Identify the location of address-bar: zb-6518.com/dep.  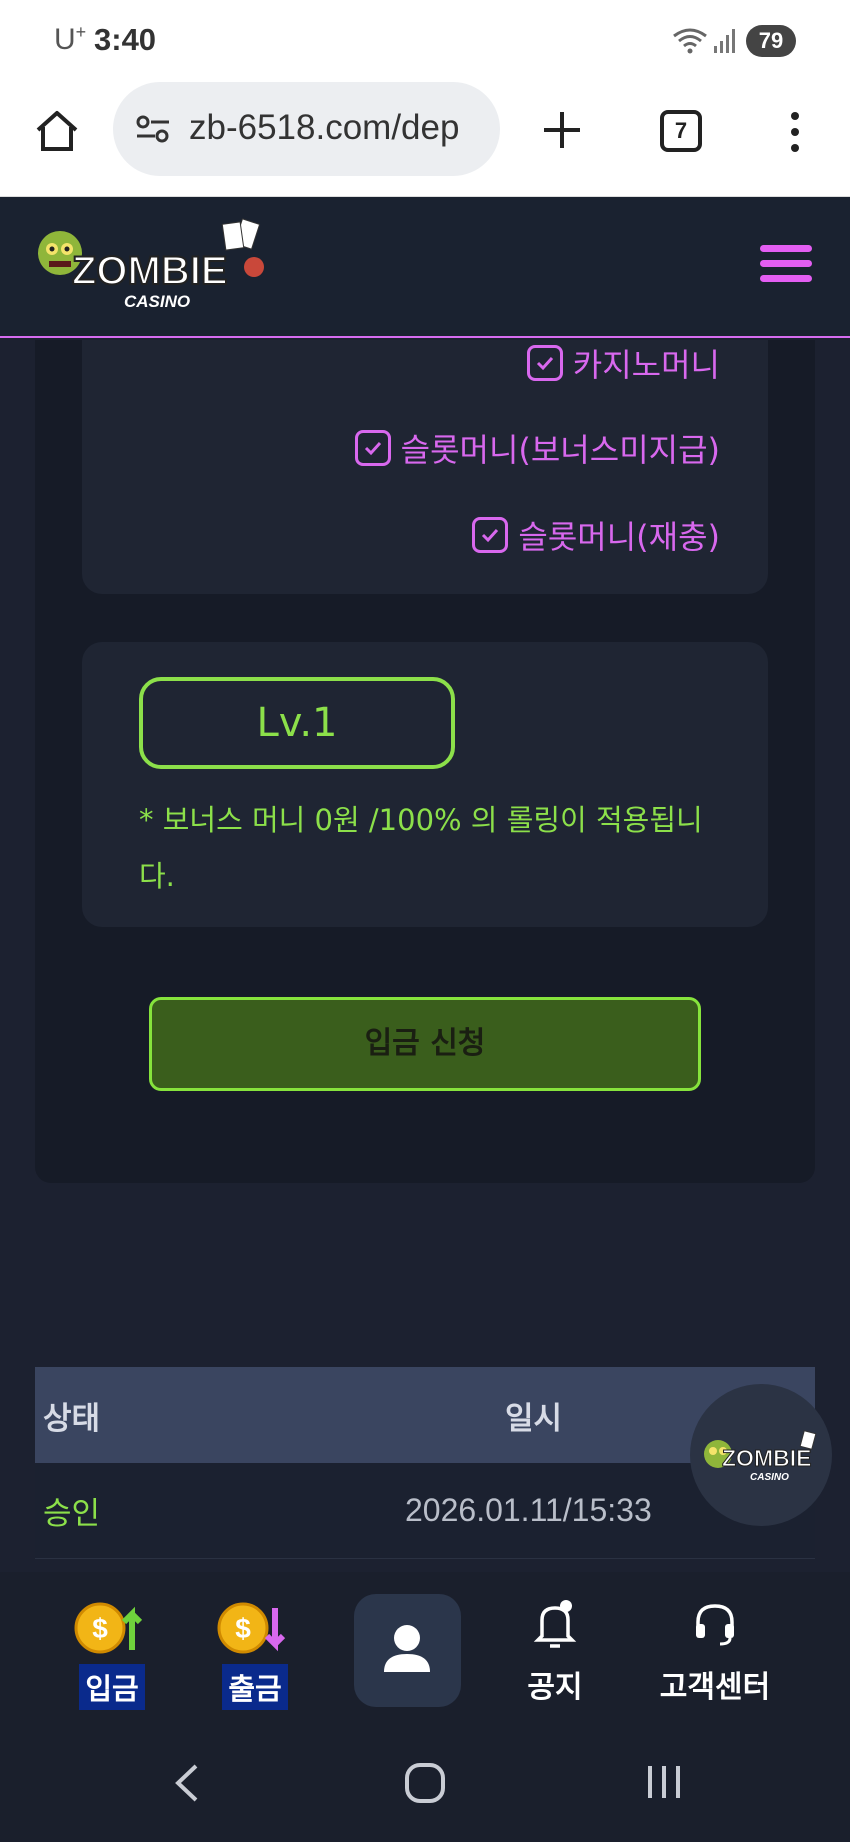
(306, 129).